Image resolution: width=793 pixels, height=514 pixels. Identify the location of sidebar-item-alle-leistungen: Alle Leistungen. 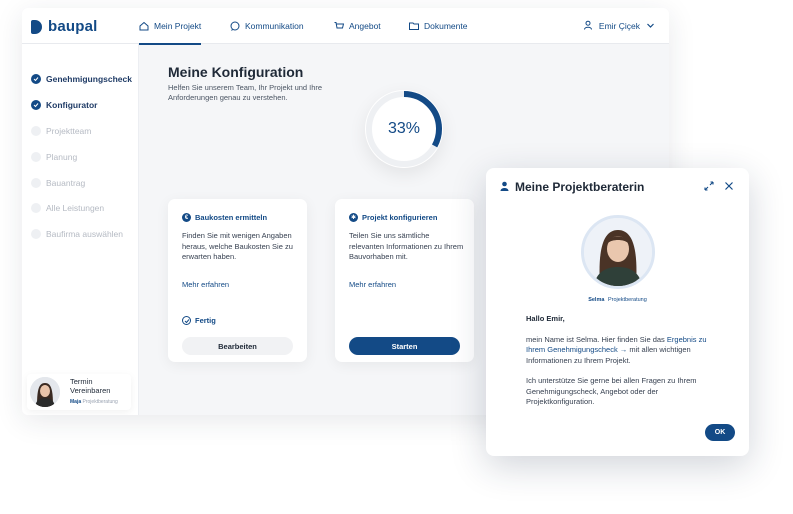
(67, 208).